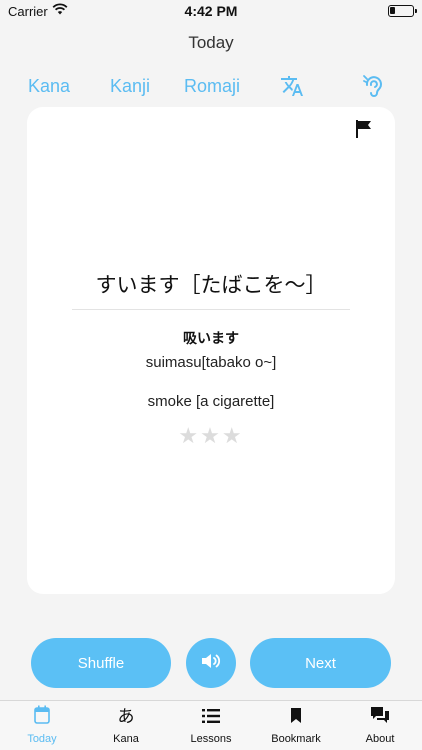 The width and height of the screenshot is (422, 750). I want to click on battery-icon, so click(402, 11).